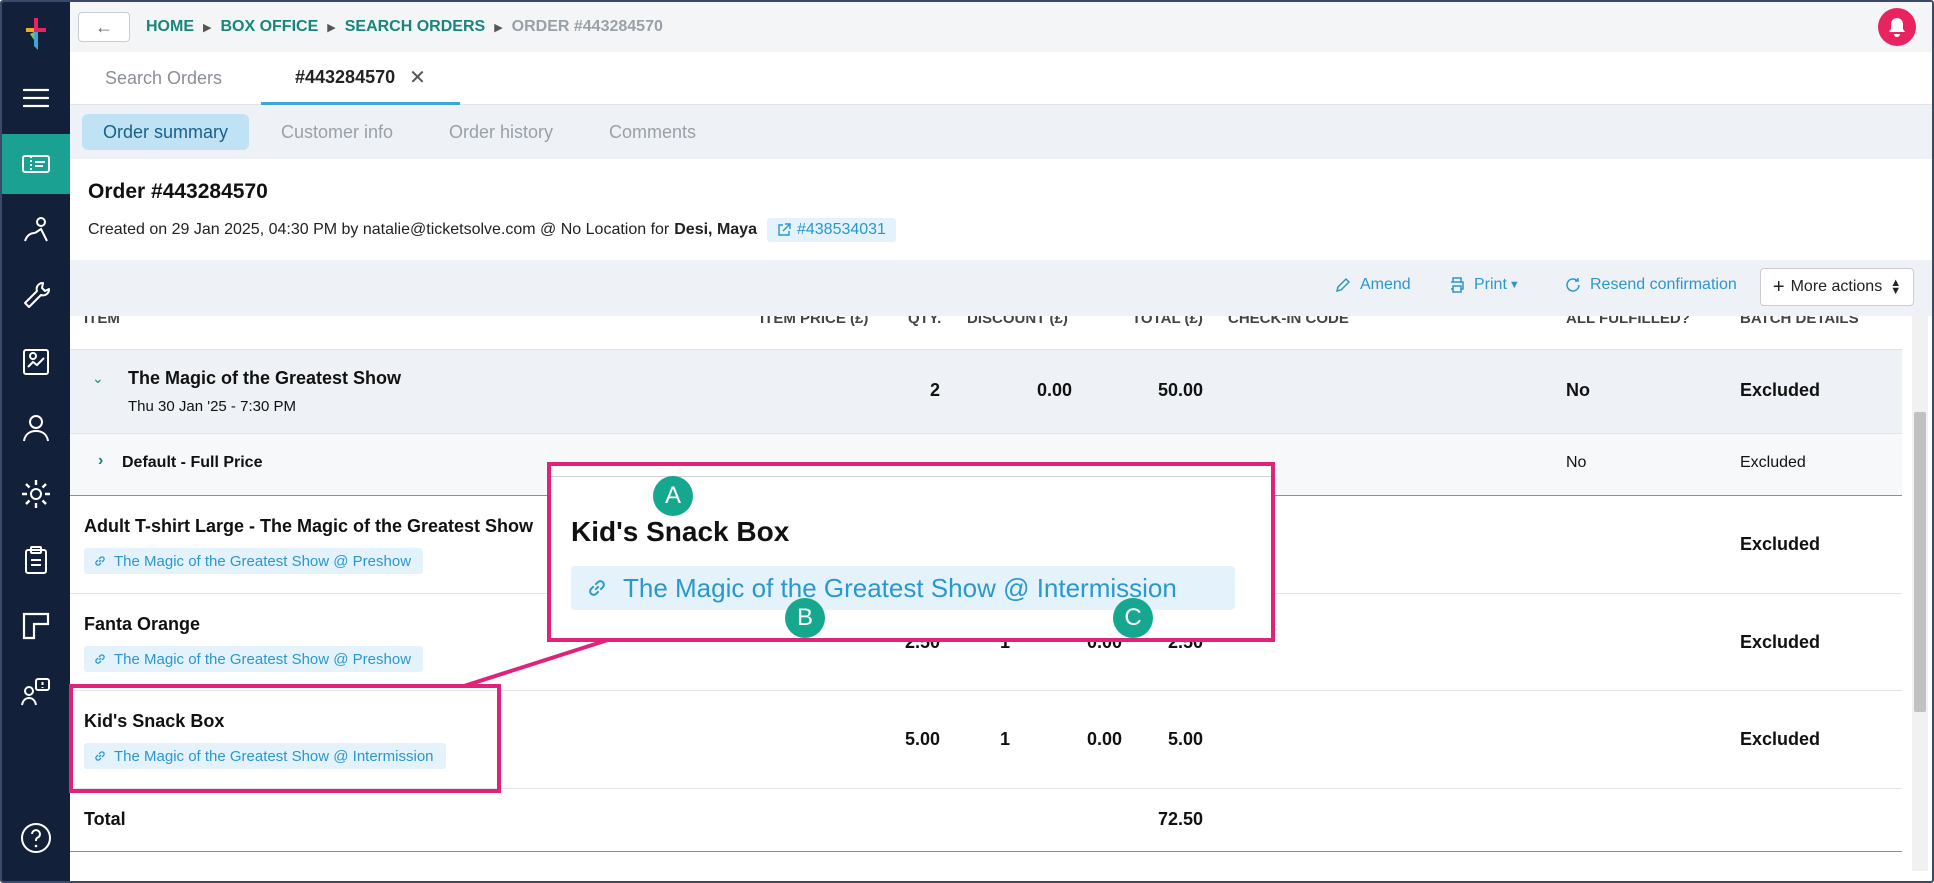  I want to click on breadcrumb-box-office: BOX OFFICE, so click(269, 27).